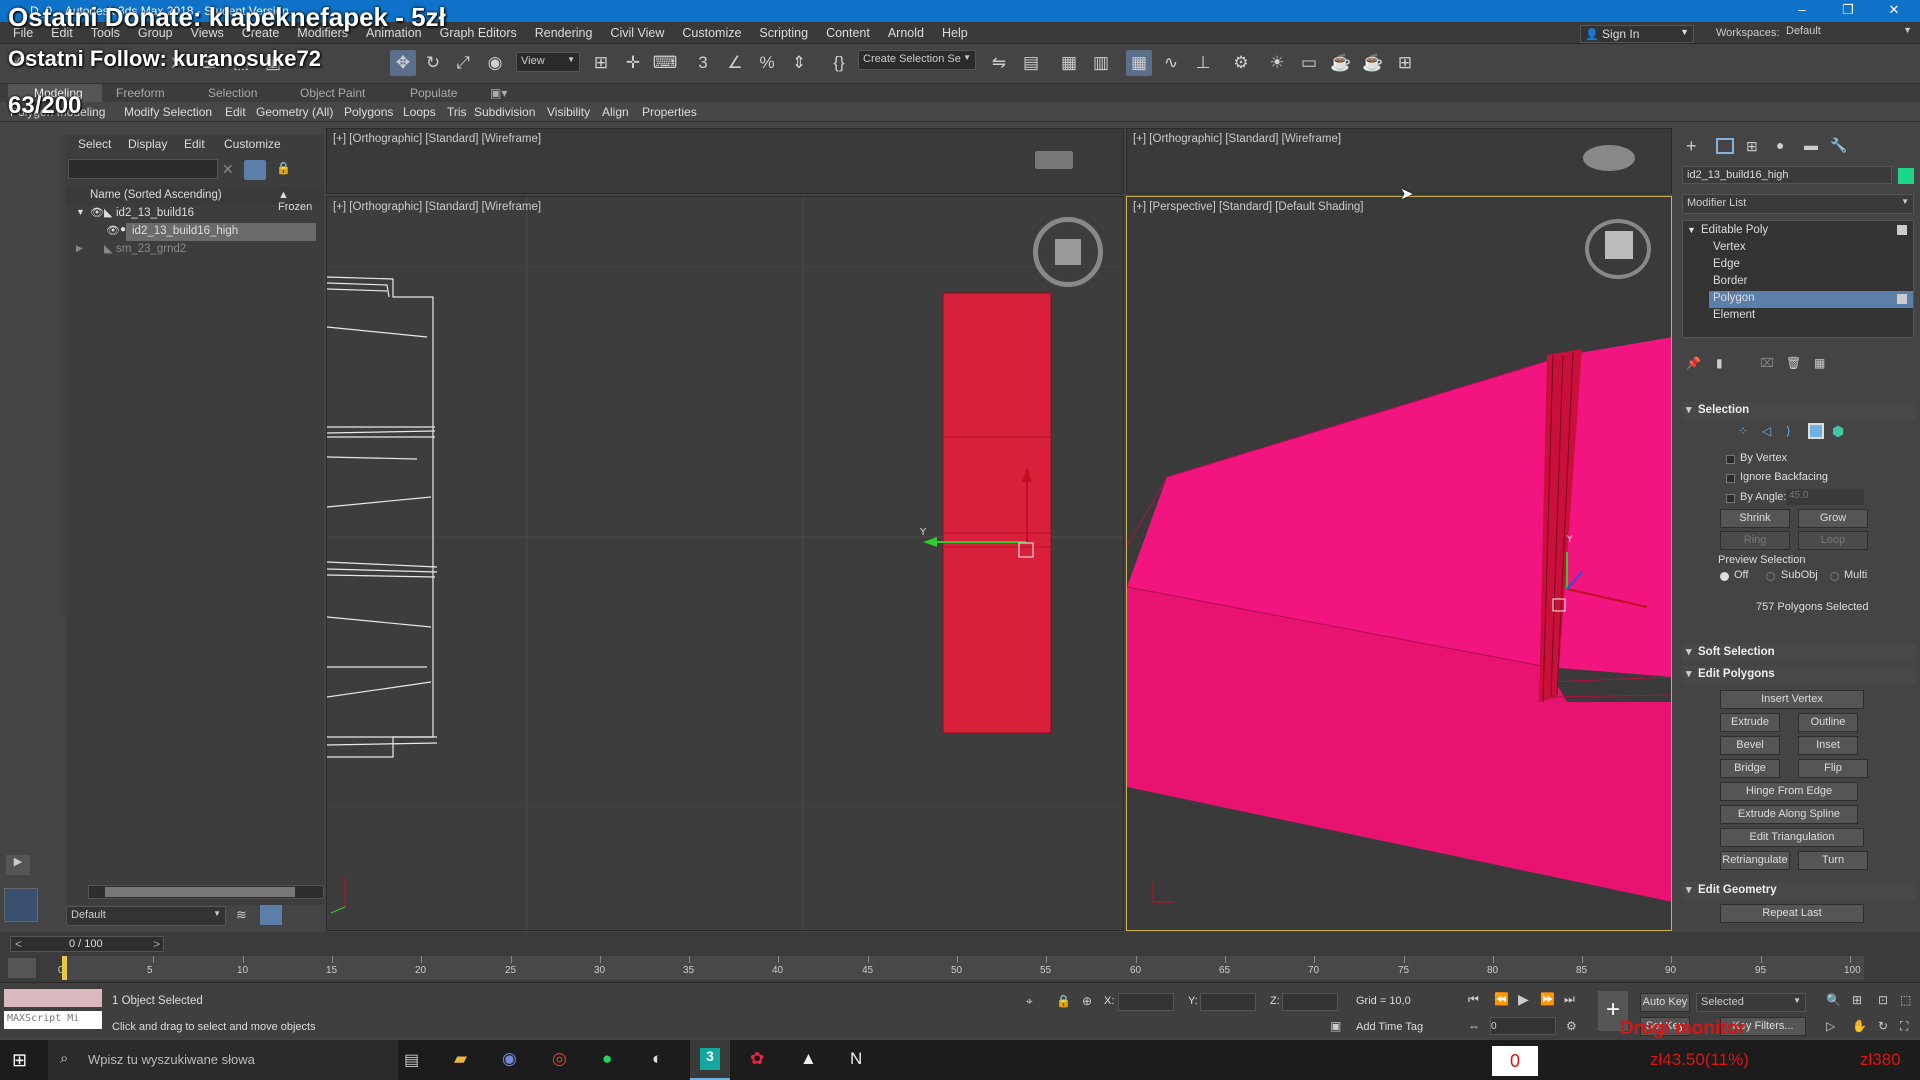 This screenshot has width=1920, height=1080. Describe the element at coordinates (1569, 999) in the screenshot. I see `go-to-end-icon: ⏭` at that location.